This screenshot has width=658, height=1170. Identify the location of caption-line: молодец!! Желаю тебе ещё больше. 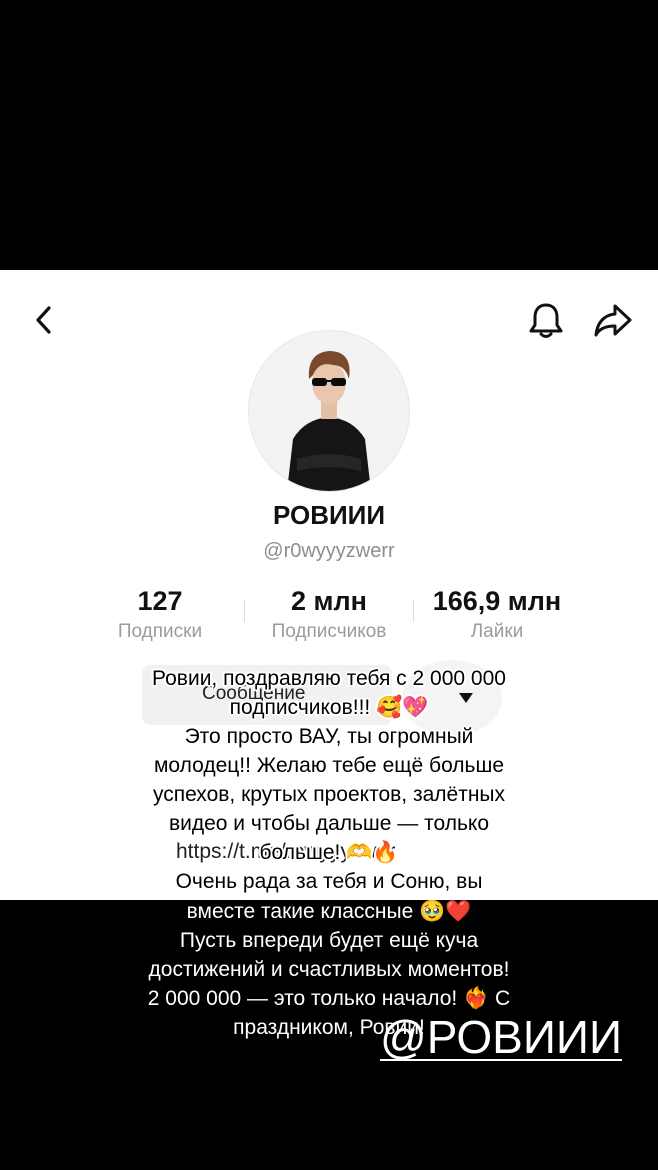
(329, 765).